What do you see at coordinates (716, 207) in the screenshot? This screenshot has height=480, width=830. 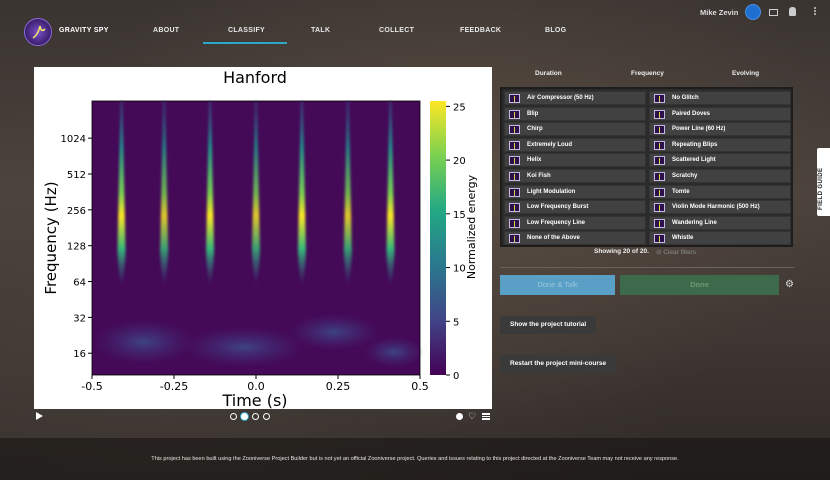 I see `choice-label: Violin Mode Harmonic (500 Hz)` at bounding box center [716, 207].